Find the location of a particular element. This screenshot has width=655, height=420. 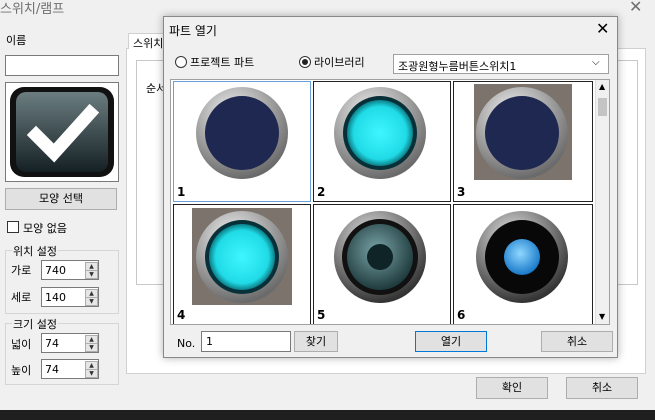

part-number: 4 is located at coordinates (181, 315).